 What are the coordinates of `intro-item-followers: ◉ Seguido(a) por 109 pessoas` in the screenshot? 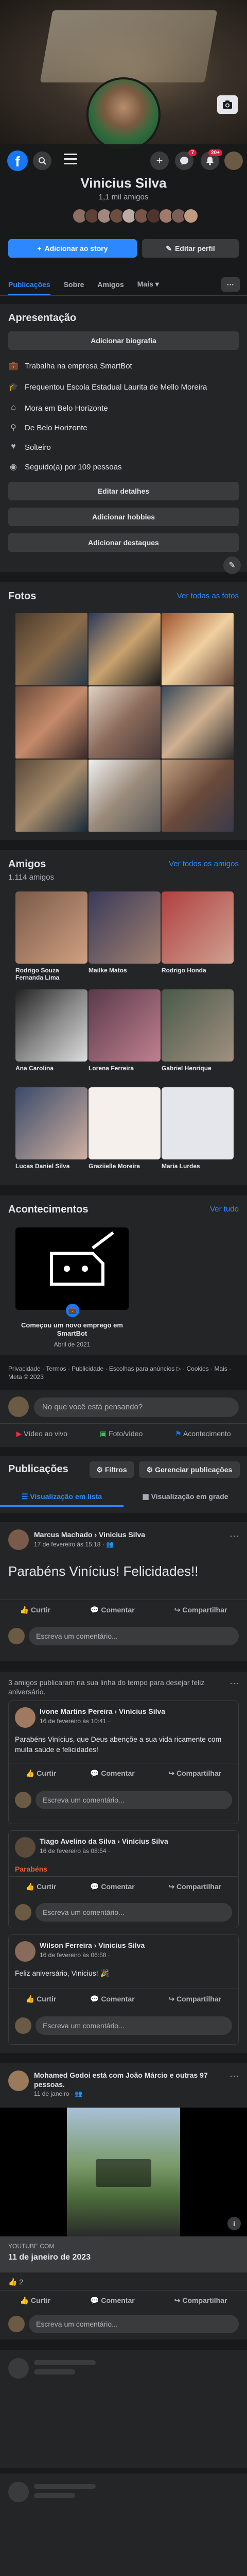 It's located at (123, 467).